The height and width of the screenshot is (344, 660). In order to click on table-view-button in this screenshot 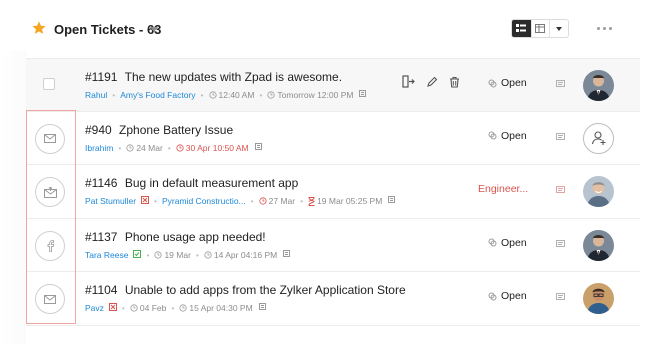, I will do `click(540, 28)`.